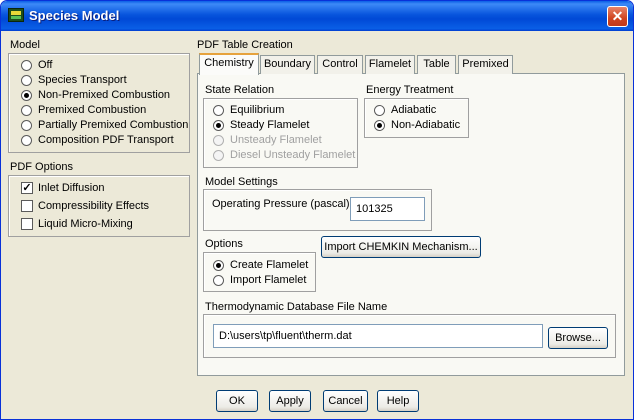  I want to click on model-label: Model, so click(25, 45).